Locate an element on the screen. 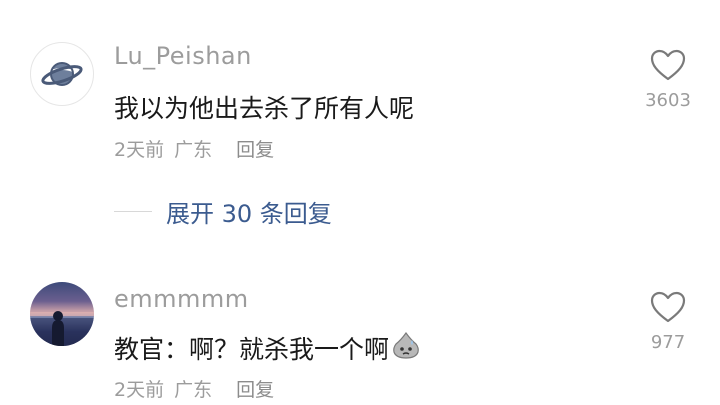  username: emmmmm is located at coordinates (181, 299).